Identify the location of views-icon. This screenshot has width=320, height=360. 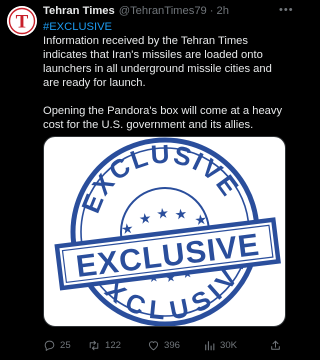
(210, 345).